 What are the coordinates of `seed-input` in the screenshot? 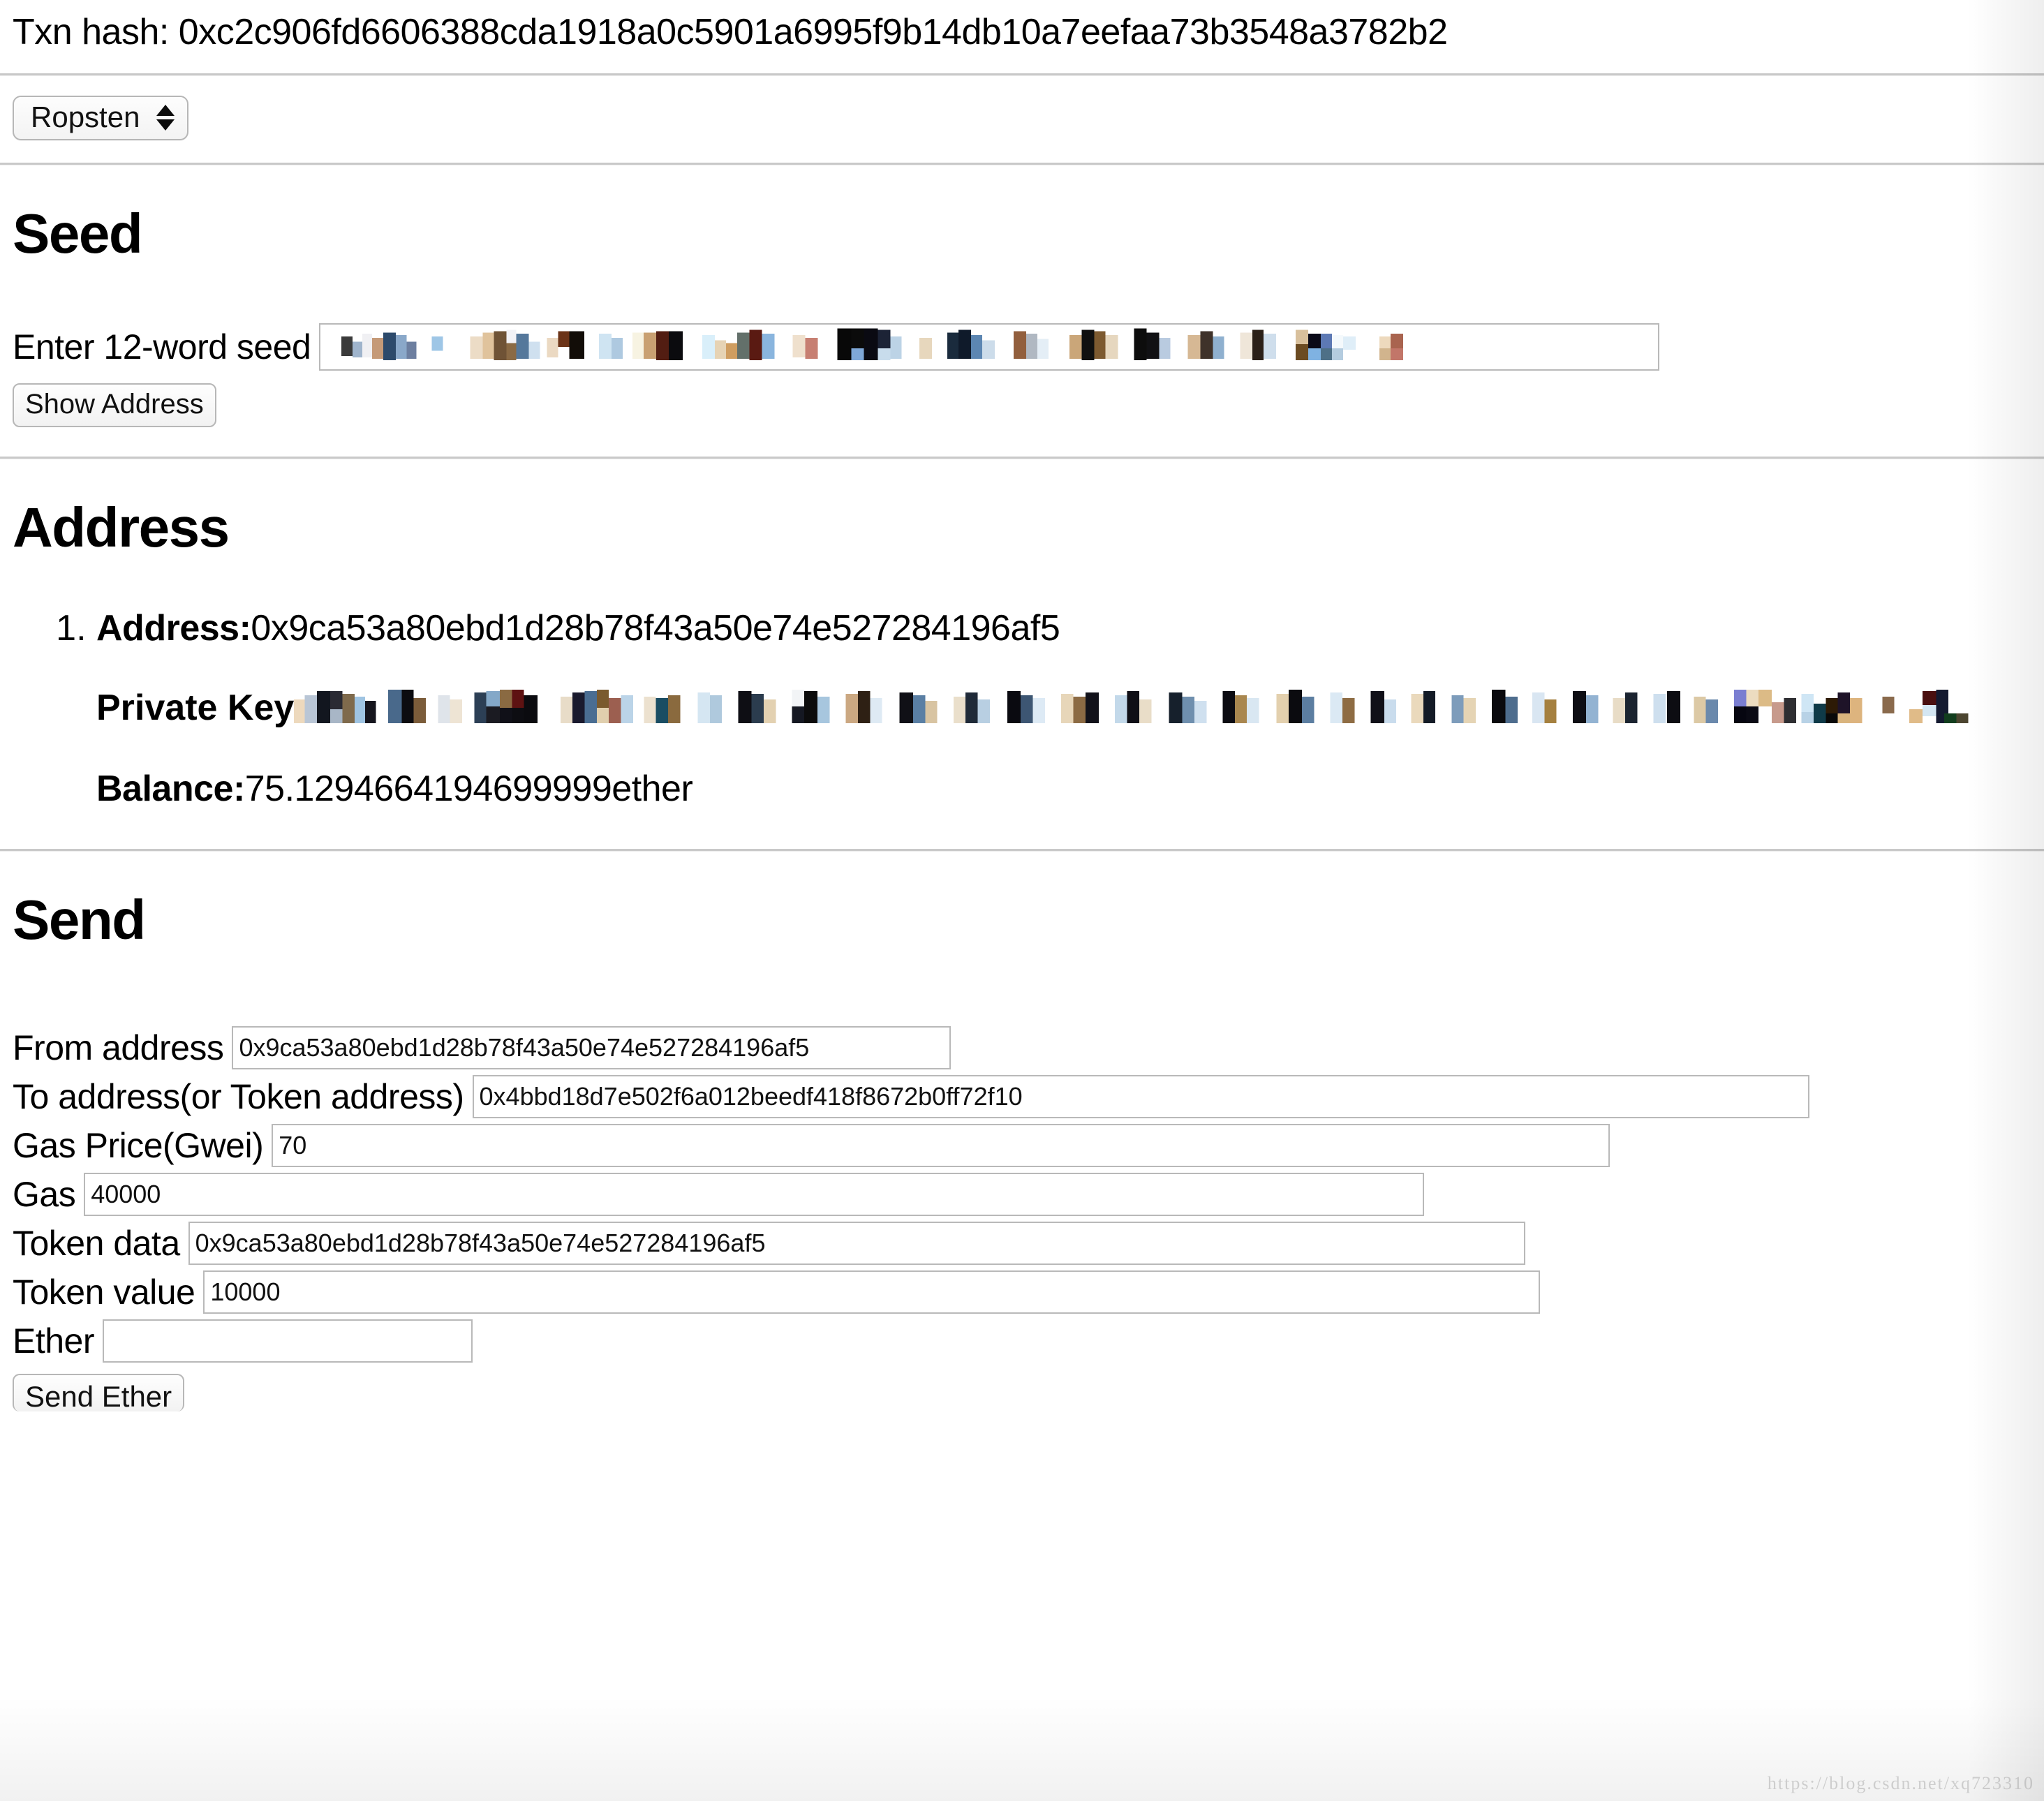 It's located at (989, 347).